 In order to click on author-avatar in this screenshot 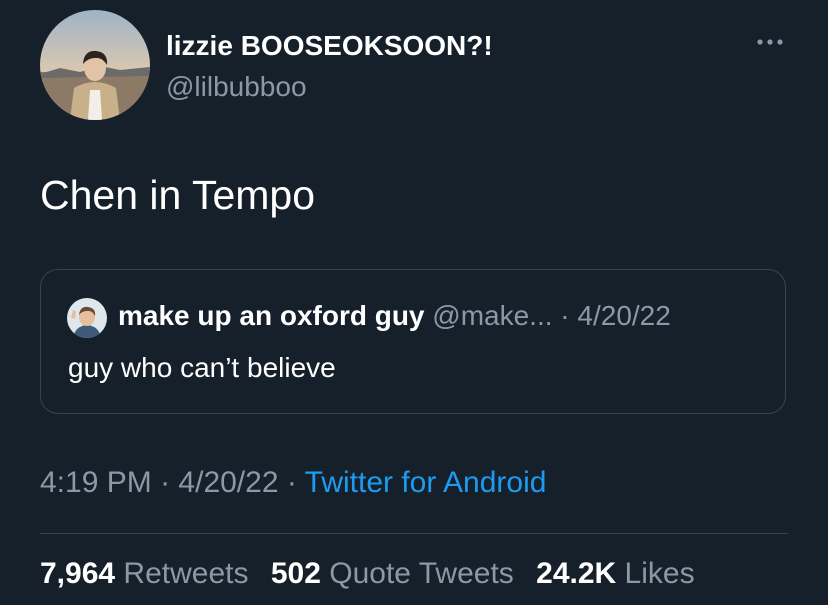, I will do `click(95, 65)`.